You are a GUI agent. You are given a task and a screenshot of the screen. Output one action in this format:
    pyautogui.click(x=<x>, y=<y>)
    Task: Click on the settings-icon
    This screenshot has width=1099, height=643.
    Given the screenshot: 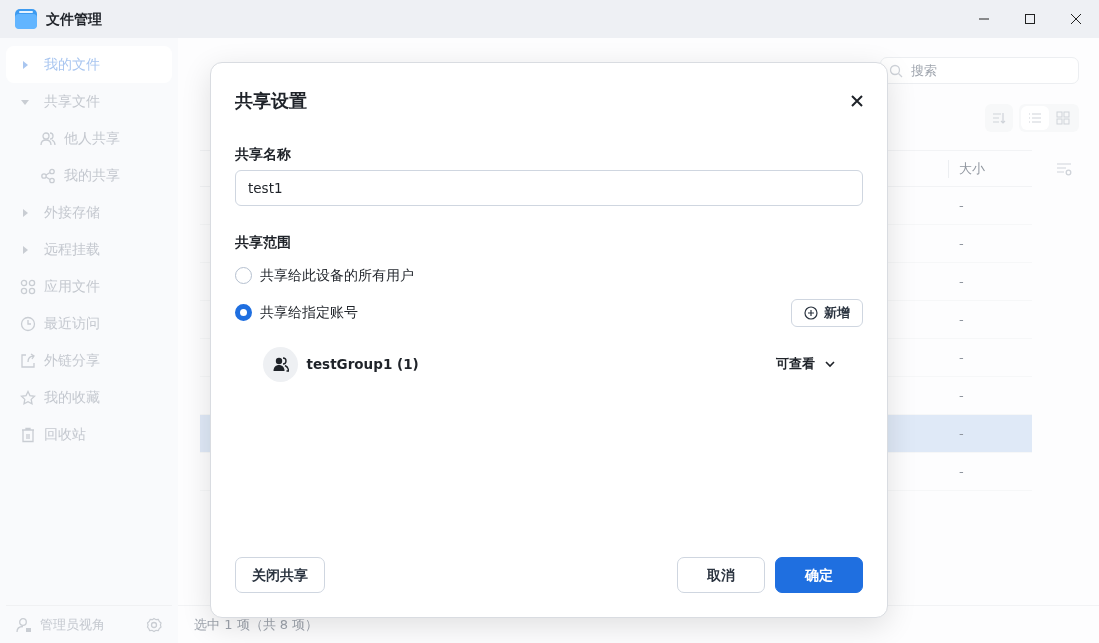 What is the action you would take?
    pyautogui.click(x=154, y=624)
    